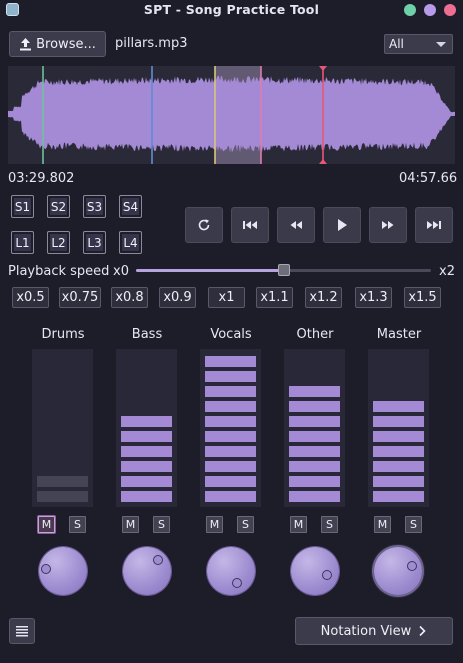  I want to click on waveform-view, so click(231, 115).